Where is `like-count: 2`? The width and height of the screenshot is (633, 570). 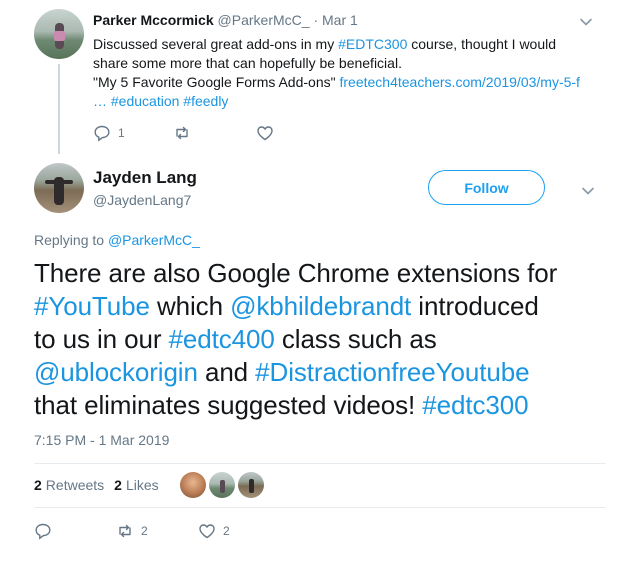 like-count: 2 is located at coordinates (226, 531).